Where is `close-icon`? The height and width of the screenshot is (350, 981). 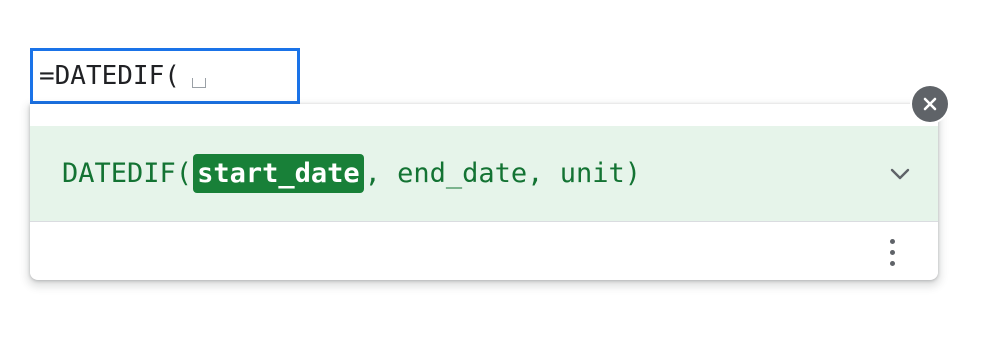 close-icon is located at coordinates (930, 104).